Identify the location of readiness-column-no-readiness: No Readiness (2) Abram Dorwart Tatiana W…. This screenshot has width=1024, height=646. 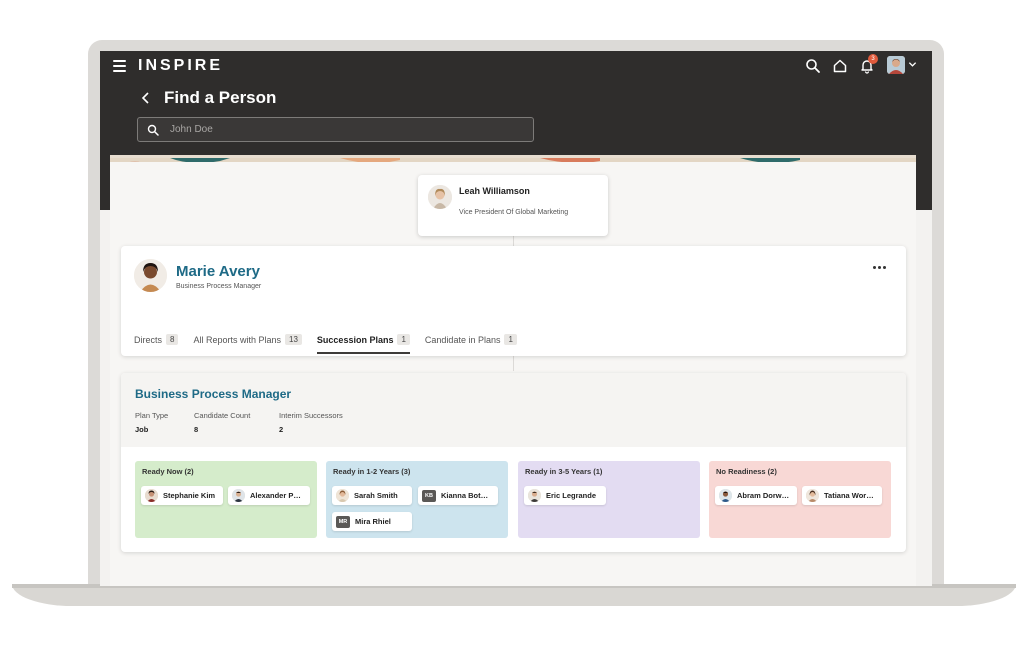
(800, 499).